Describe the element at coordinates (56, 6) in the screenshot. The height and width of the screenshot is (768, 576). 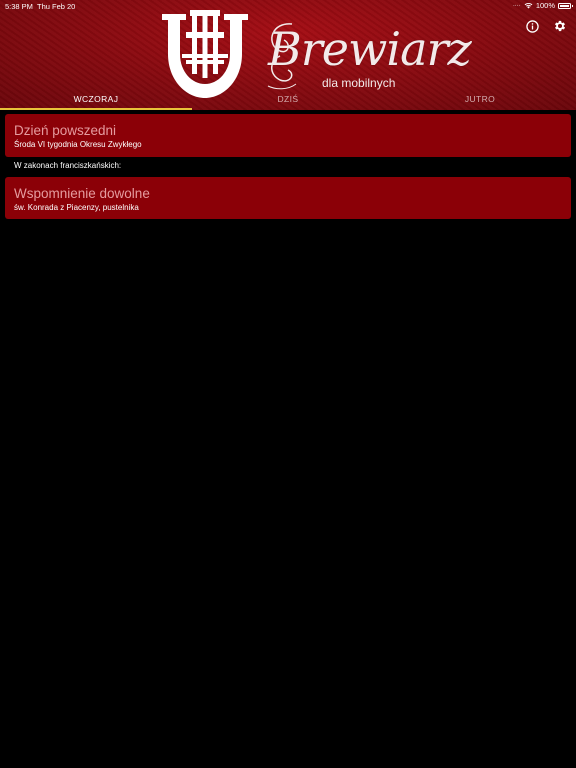
I see `status-date: Thu Feb 20` at that location.